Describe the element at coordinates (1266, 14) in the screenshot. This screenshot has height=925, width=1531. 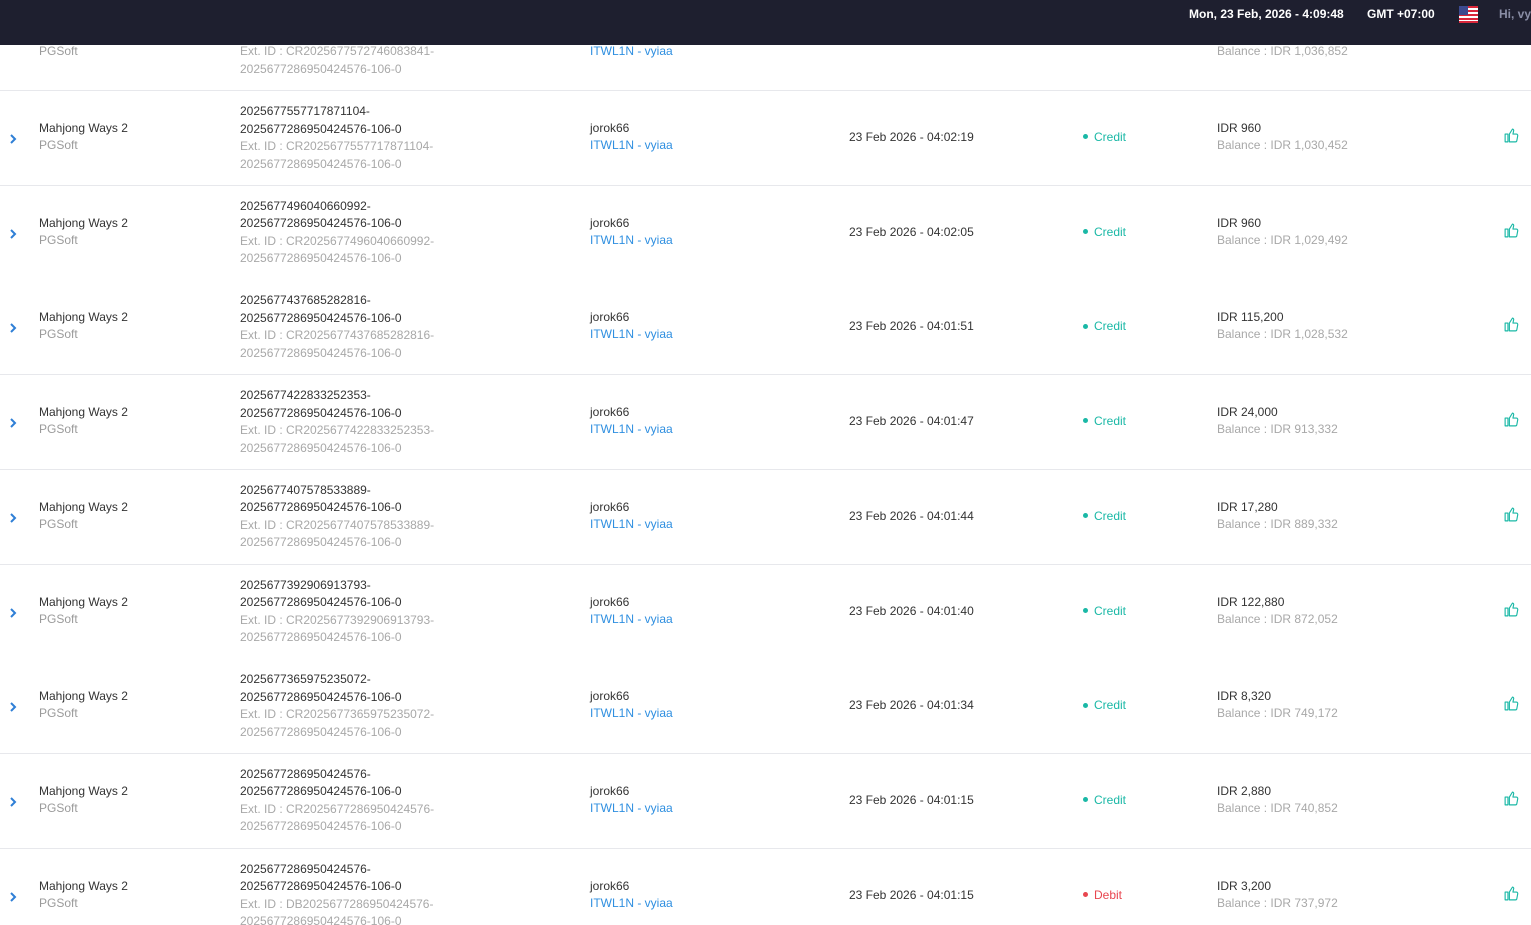
I see `current-datetime: Mon, 23 Feb, 2026 - 4:09:48` at that location.